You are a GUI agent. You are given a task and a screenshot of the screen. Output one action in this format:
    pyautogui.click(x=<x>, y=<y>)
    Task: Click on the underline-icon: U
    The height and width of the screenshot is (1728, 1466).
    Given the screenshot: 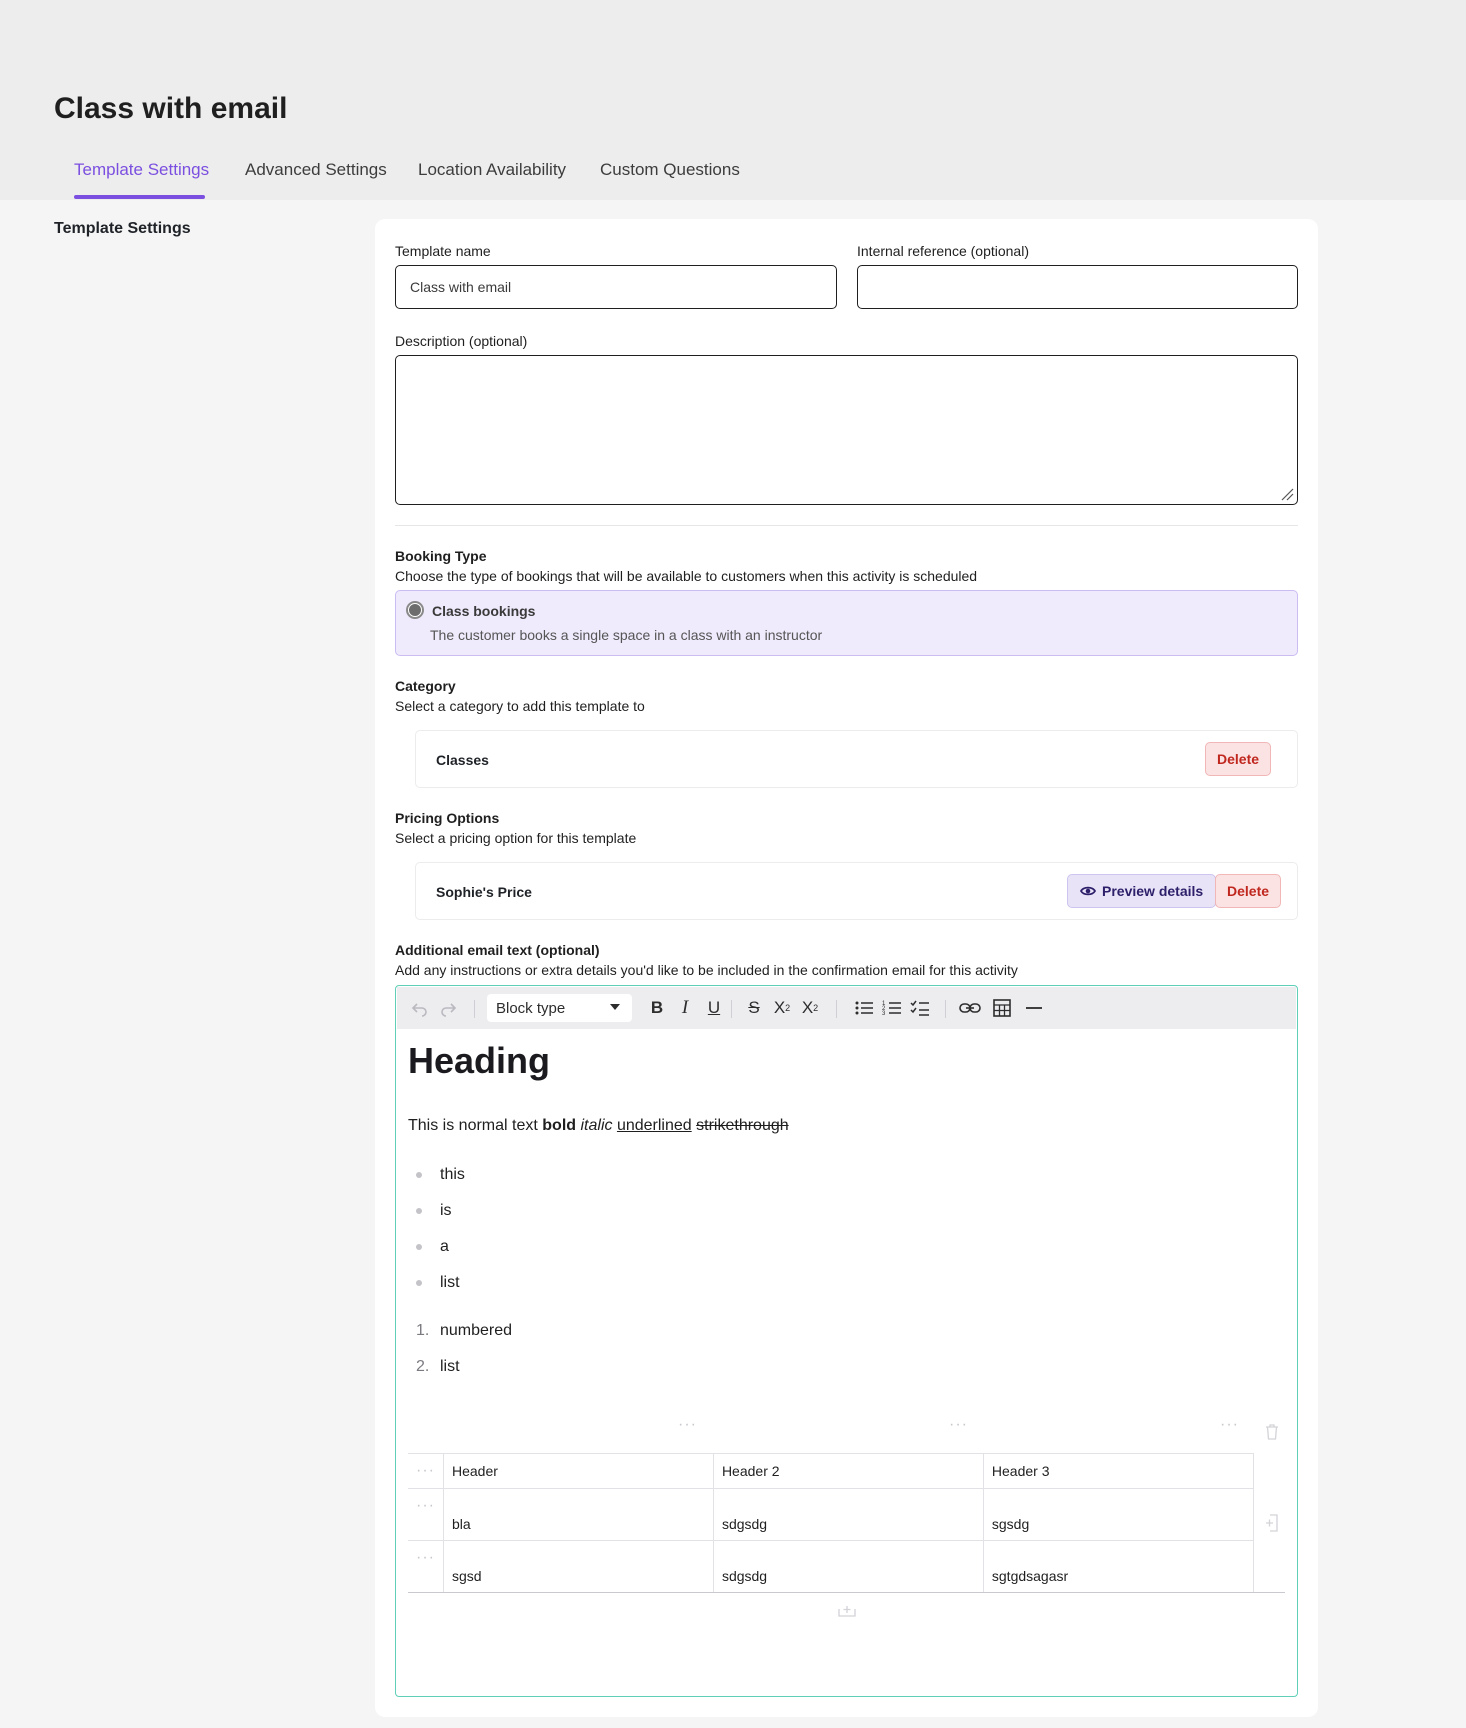 What is the action you would take?
    pyautogui.click(x=714, y=1008)
    